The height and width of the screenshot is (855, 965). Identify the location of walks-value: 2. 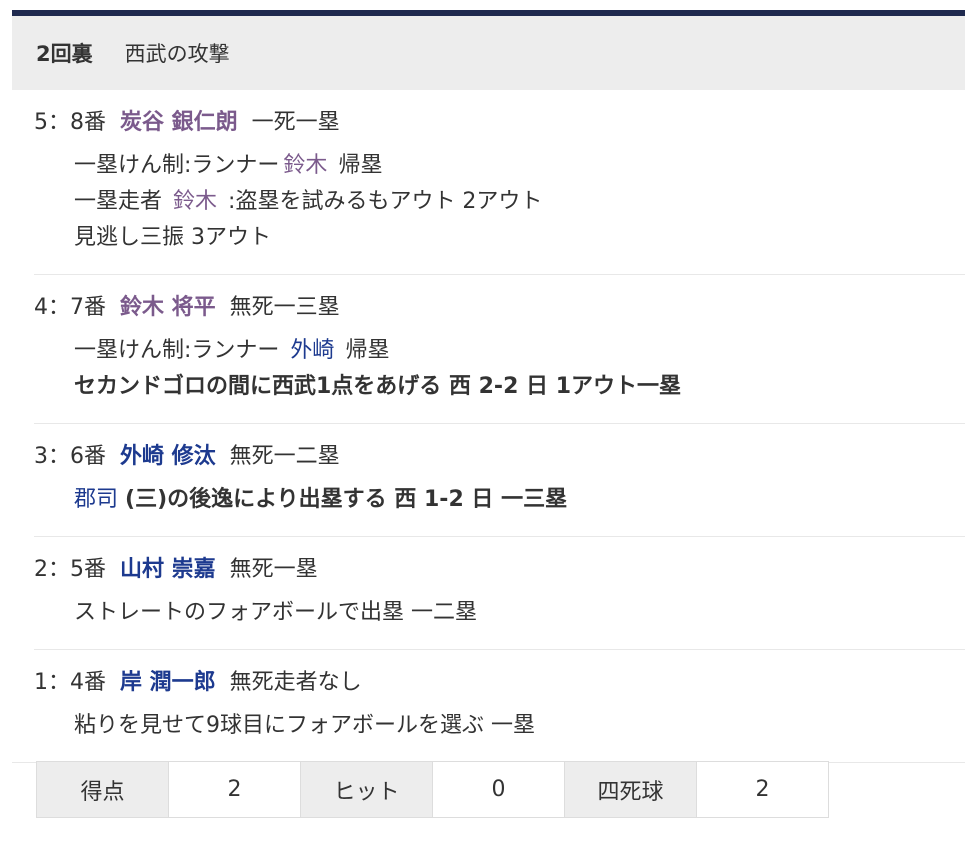
(762, 789).